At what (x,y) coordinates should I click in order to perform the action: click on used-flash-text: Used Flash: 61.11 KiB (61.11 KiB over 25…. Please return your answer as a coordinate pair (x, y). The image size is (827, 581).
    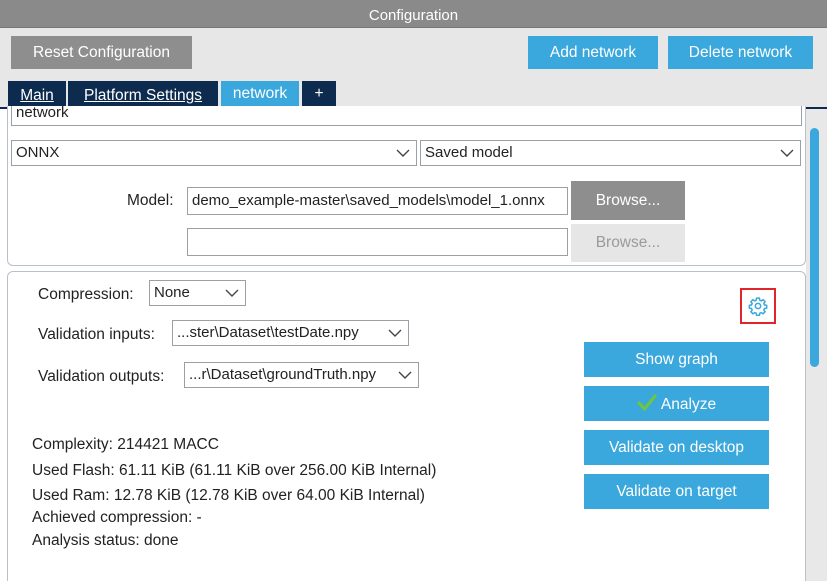
    Looking at the image, I should click on (234, 470).